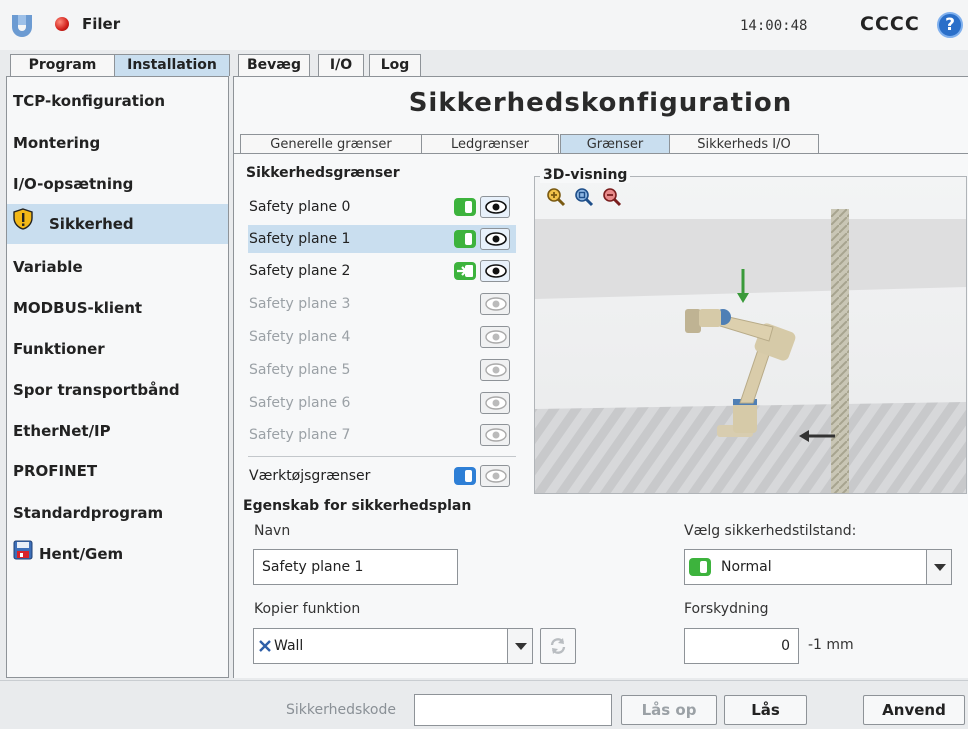 Image resolution: width=968 pixels, height=729 pixels. I want to click on plane-label: Safety plane 2, so click(300, 271).